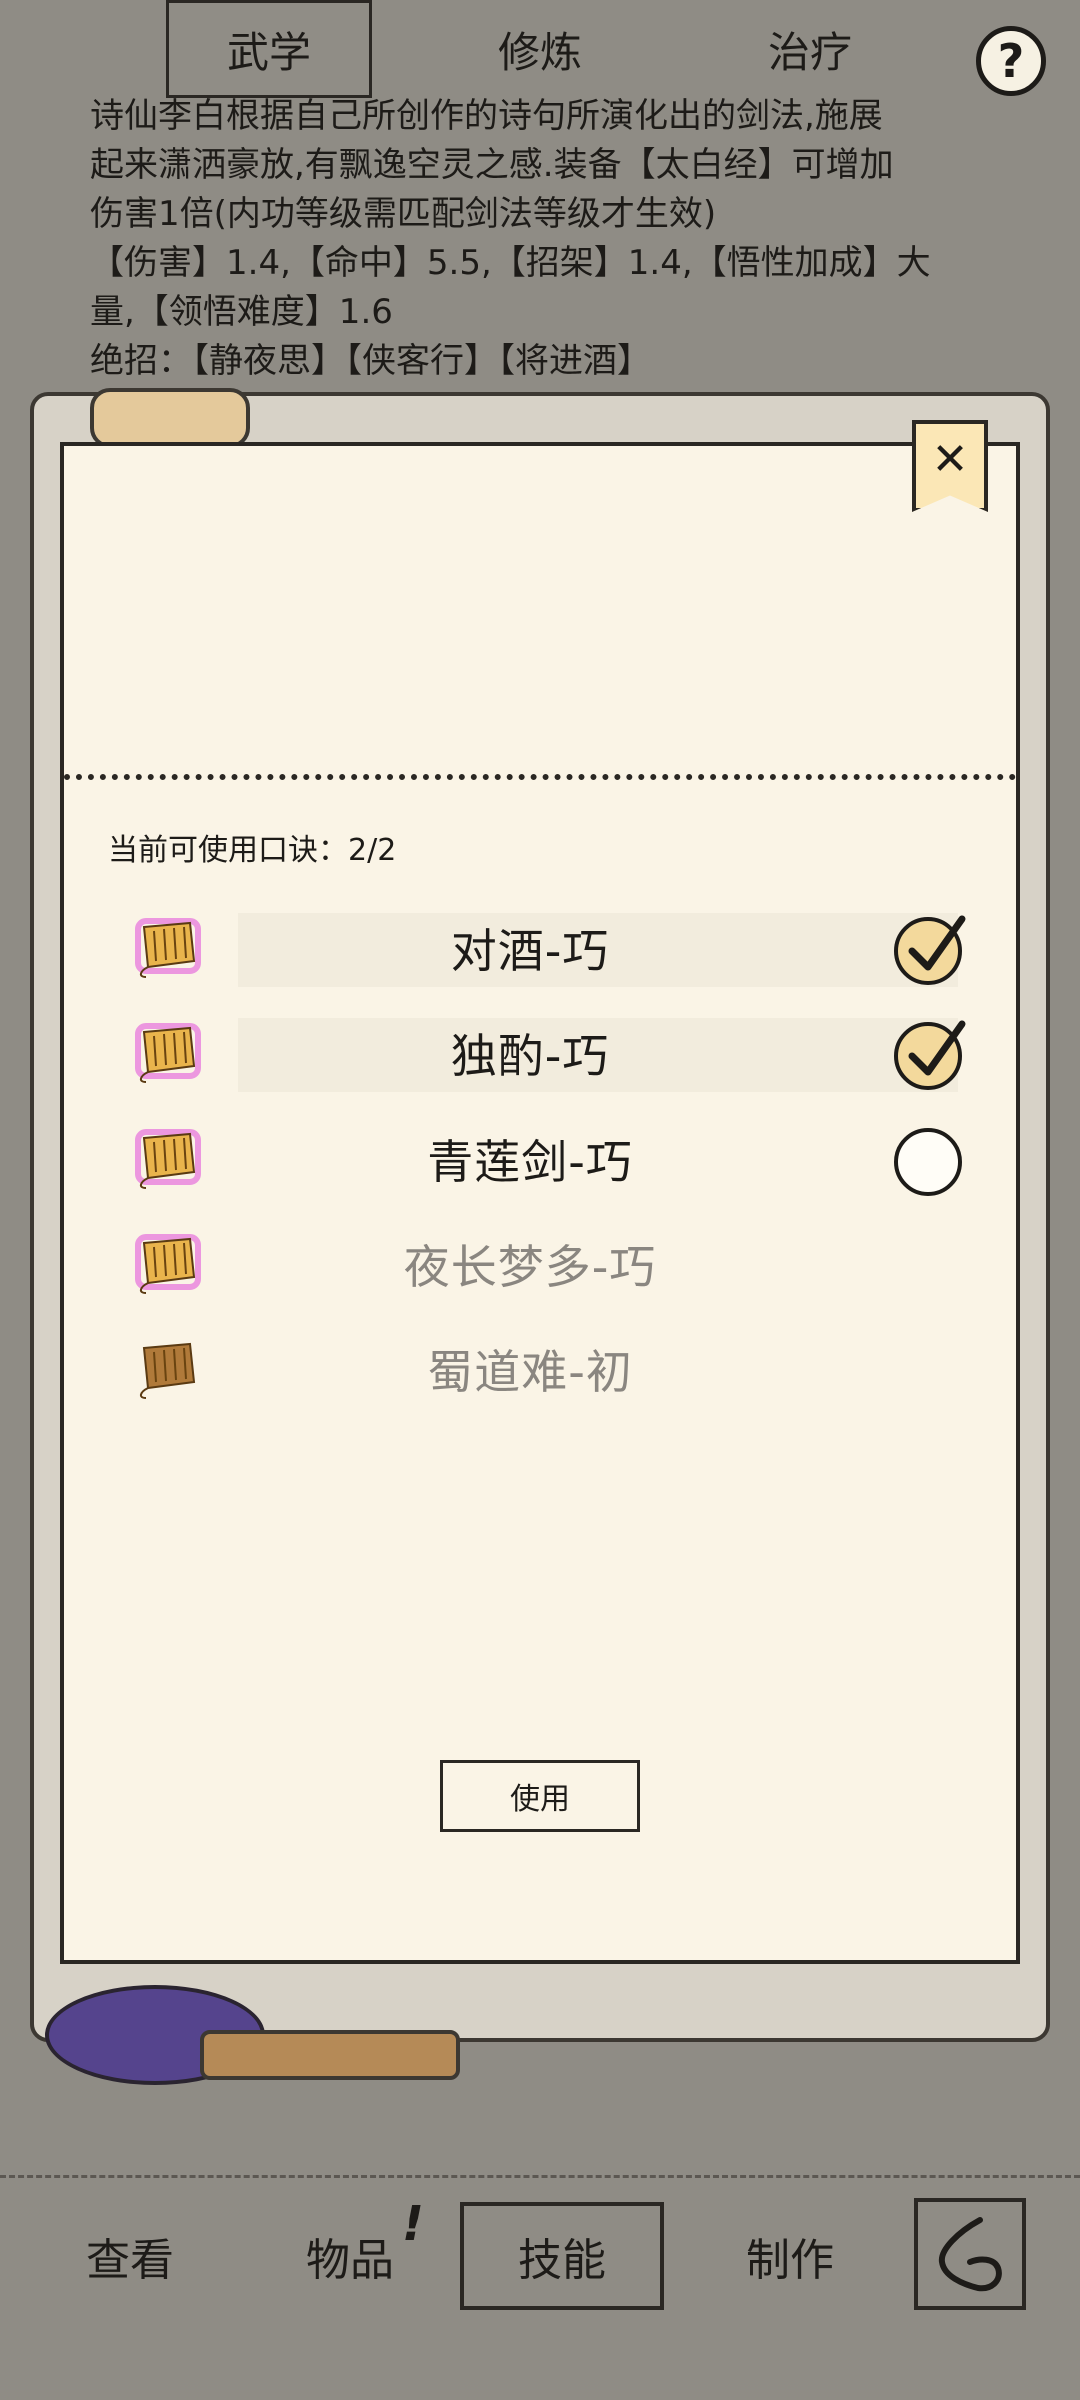 The width and height of the screenshot is (1080, 2400). I want to click on back-button, so click(970, 2254).